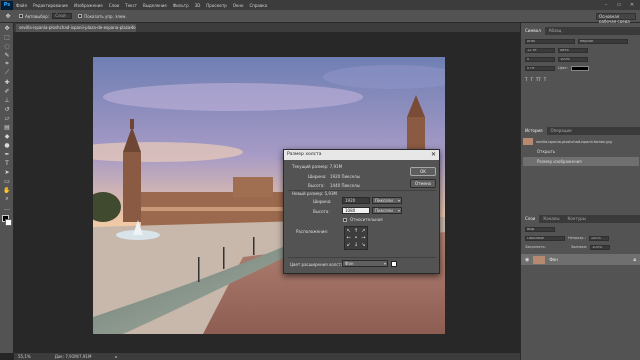 The image size is (640, 360). I want to click on clone-stamp-tool-icon: ⊥, so click(7, 100).